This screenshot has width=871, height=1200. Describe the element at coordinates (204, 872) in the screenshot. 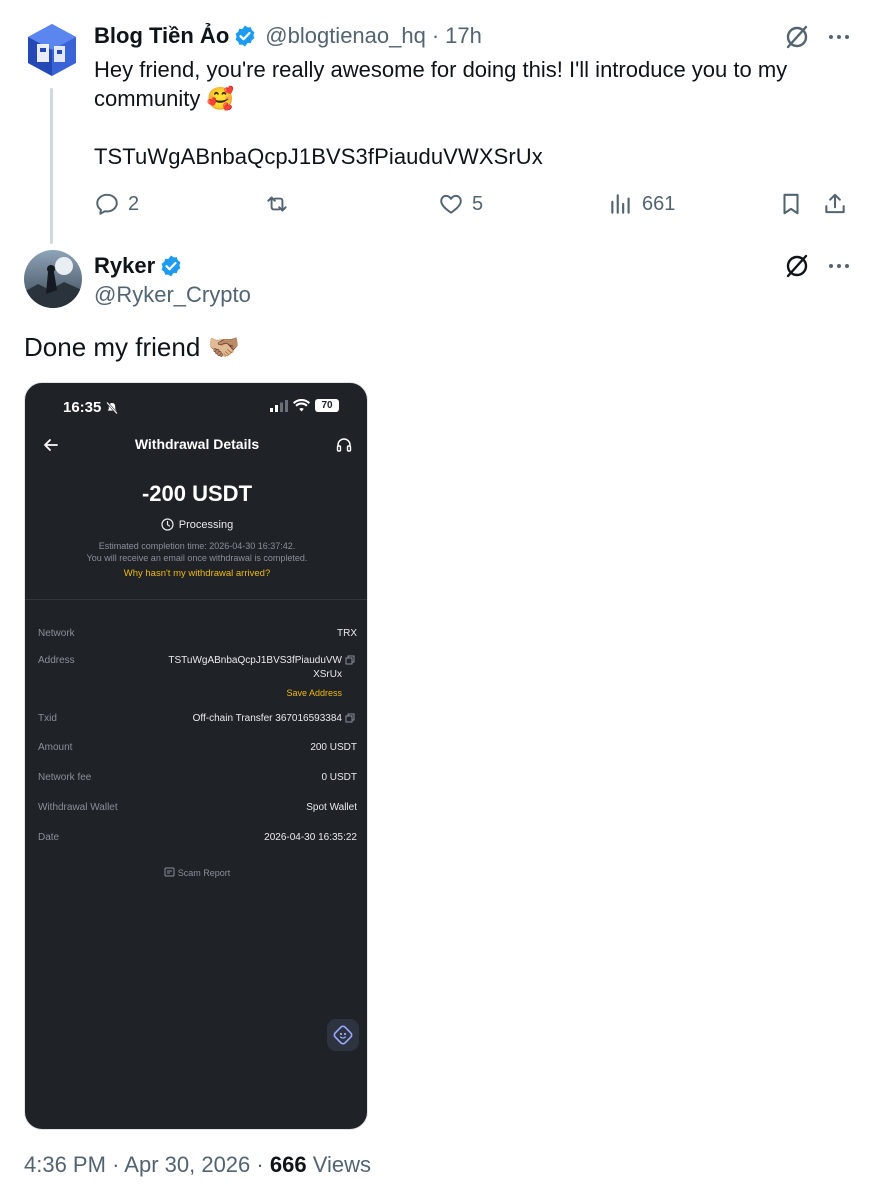

I see `scam-report-text: Scam Report` at that location.